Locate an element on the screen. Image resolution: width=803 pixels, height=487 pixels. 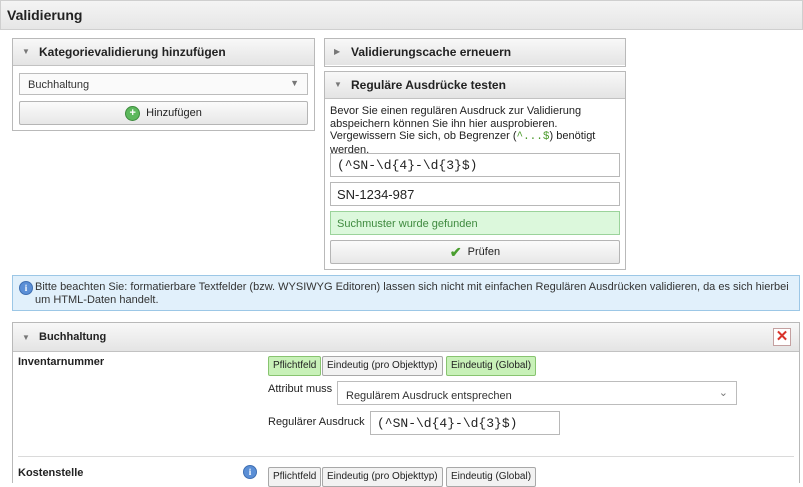
cache-renew-panel-header: ▶ Validierungscache erneuern is located at coordinates (475, 52).